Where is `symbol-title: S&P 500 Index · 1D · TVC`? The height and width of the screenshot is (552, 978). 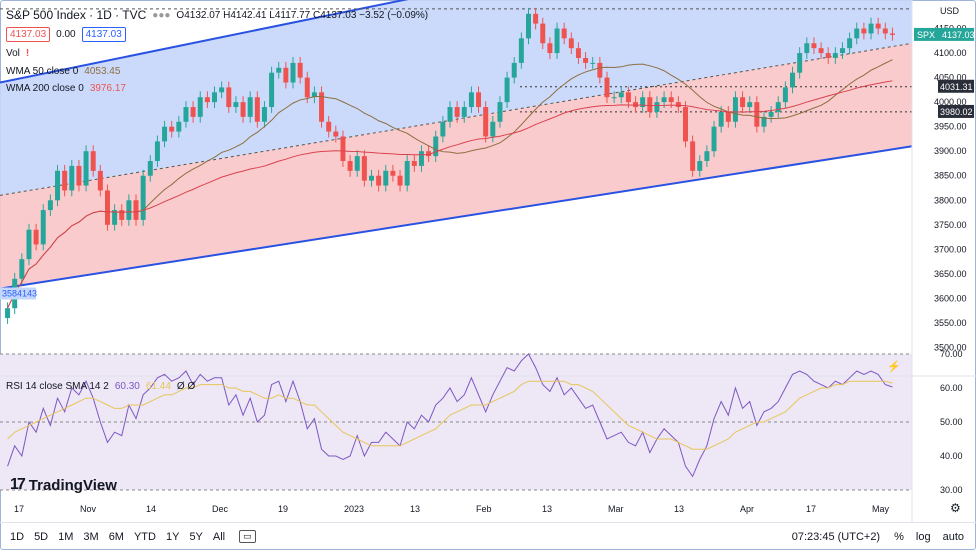 symbol-title: S&P 500 Index · 1D · TVC is located at coordinates (76, 15).